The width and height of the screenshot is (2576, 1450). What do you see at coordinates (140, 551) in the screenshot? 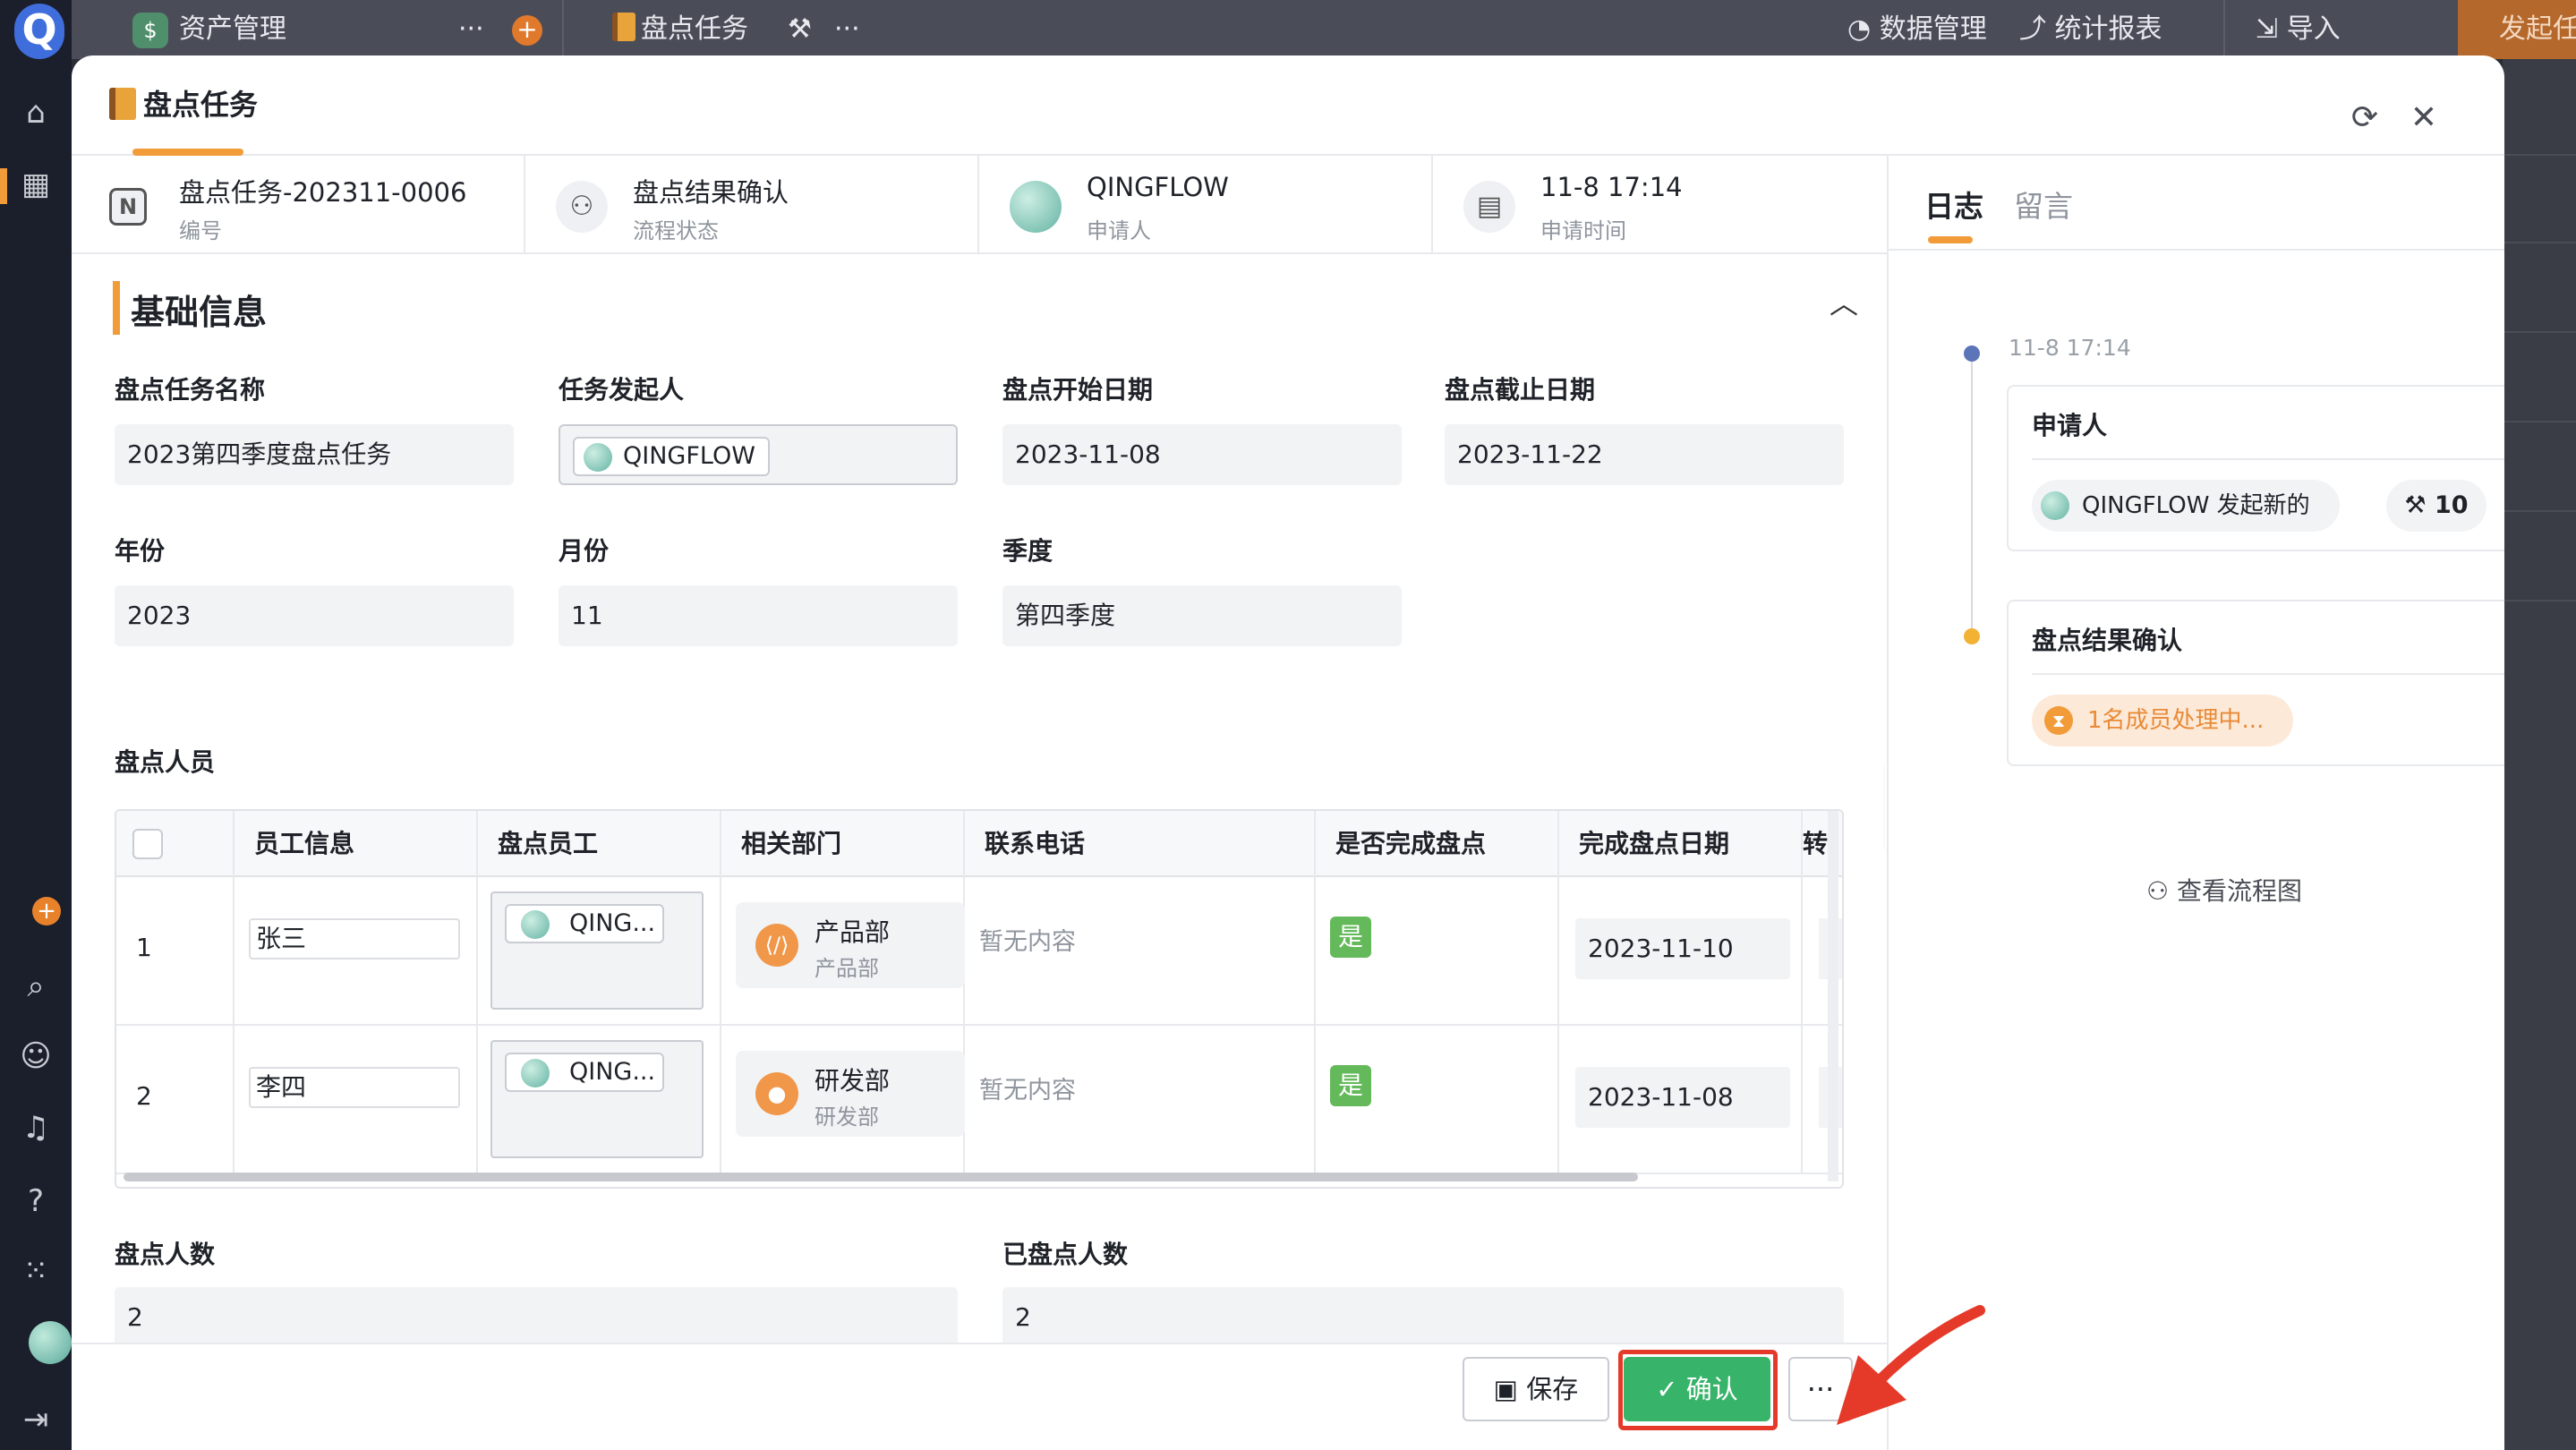
I see `year-label: 年份` at bounding box center [140, 551].